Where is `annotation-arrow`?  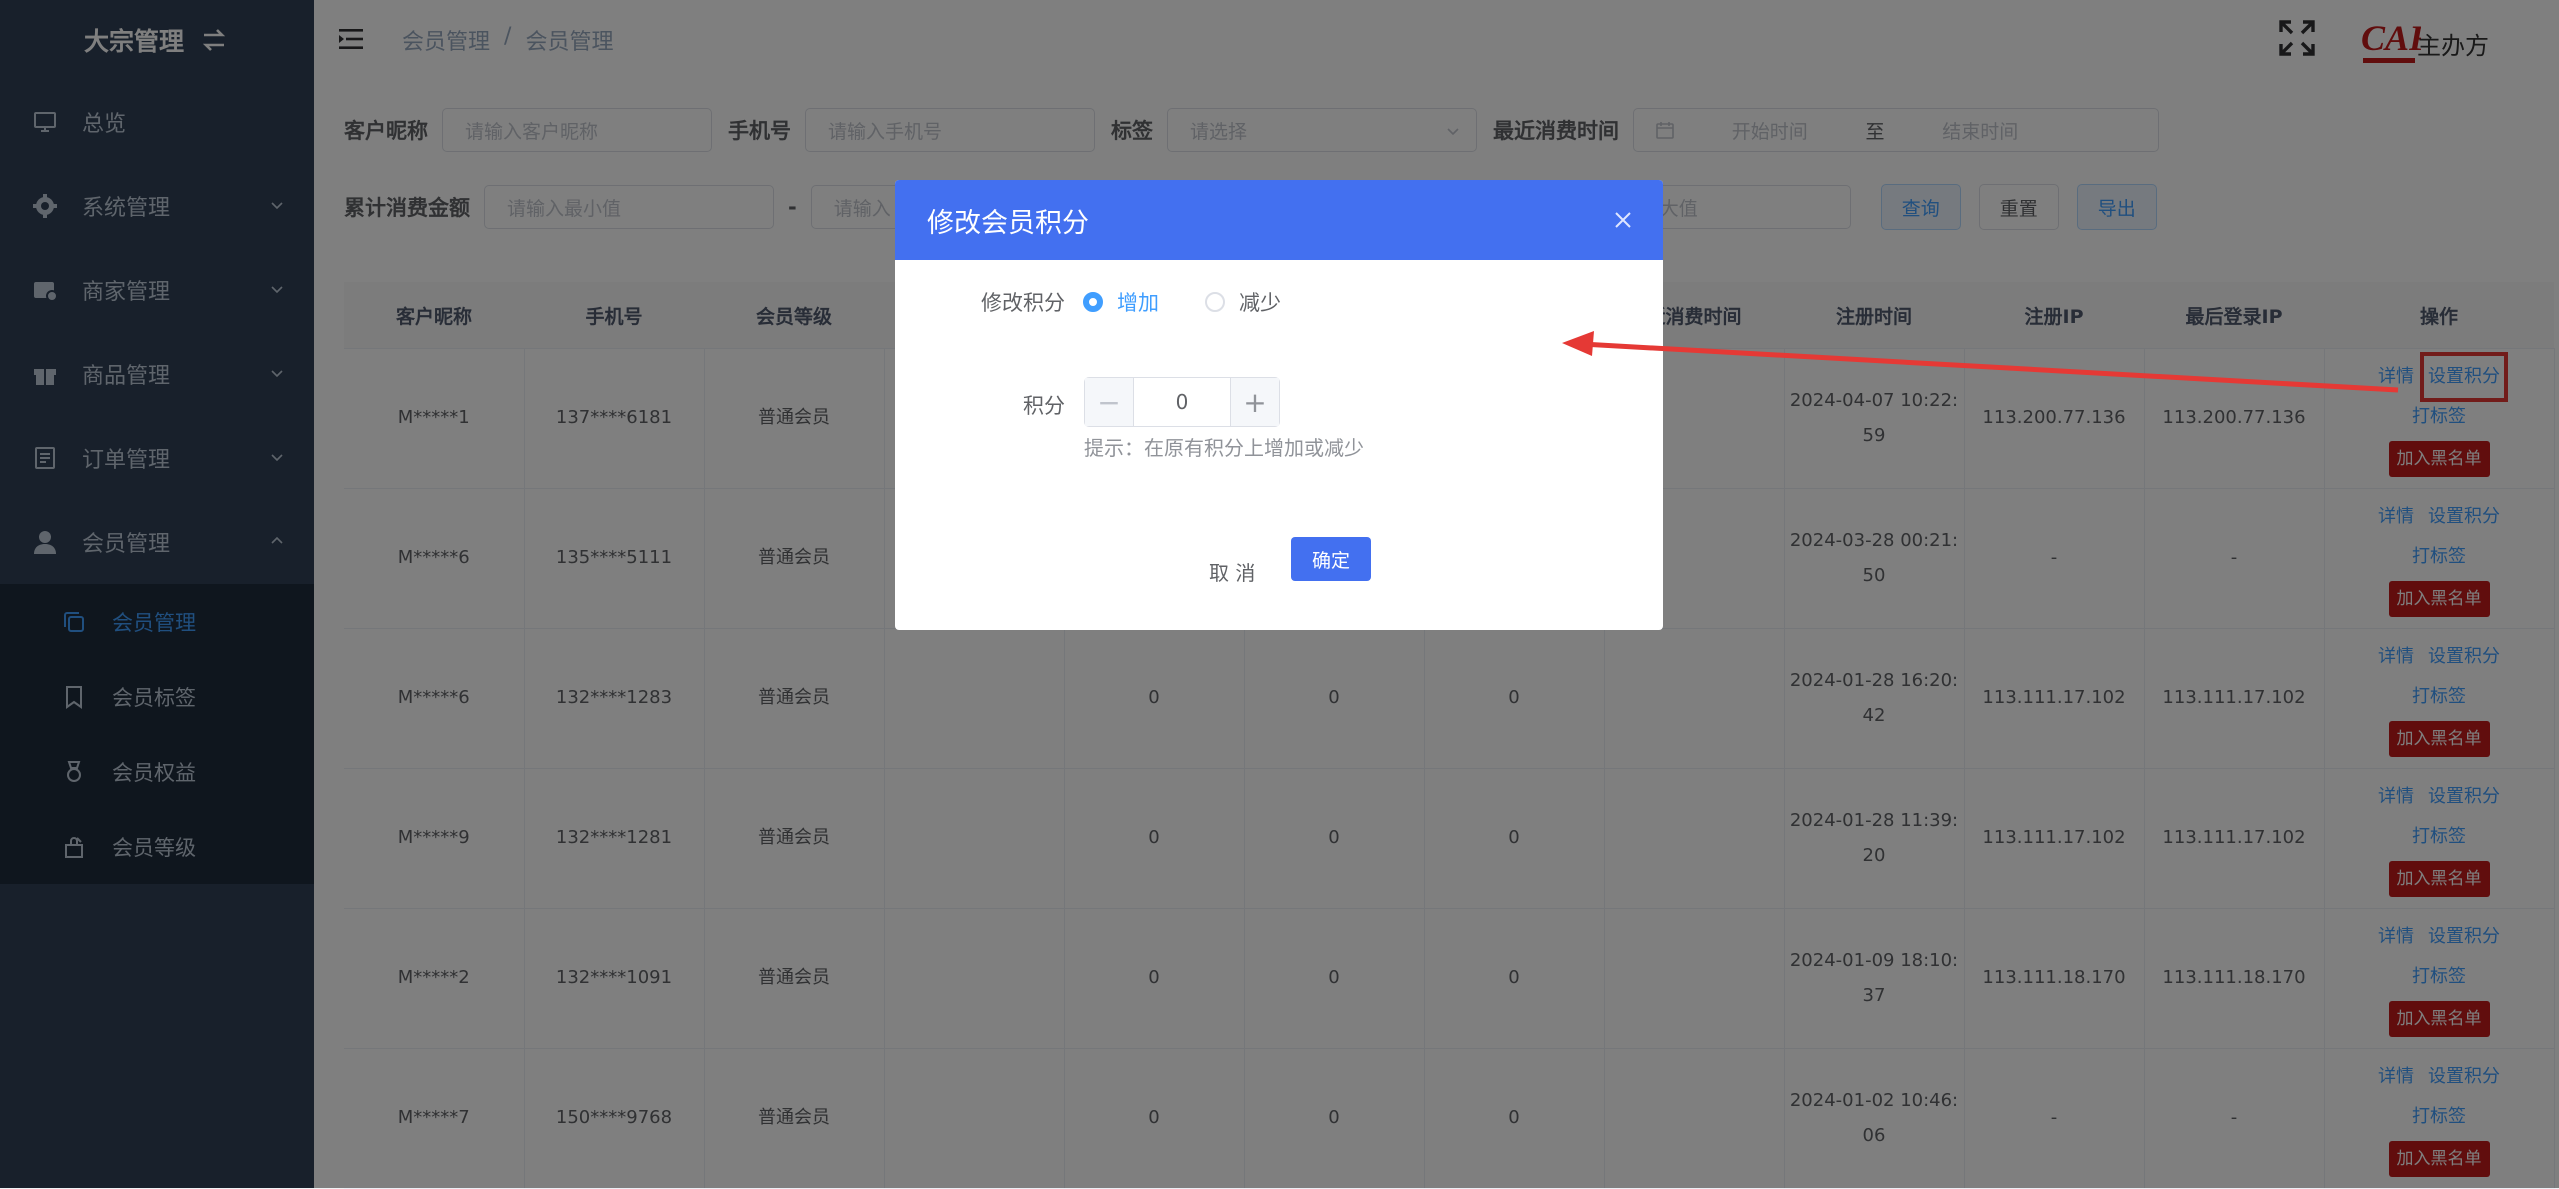 annotation-arrow is located at coordinates (1980, 362).